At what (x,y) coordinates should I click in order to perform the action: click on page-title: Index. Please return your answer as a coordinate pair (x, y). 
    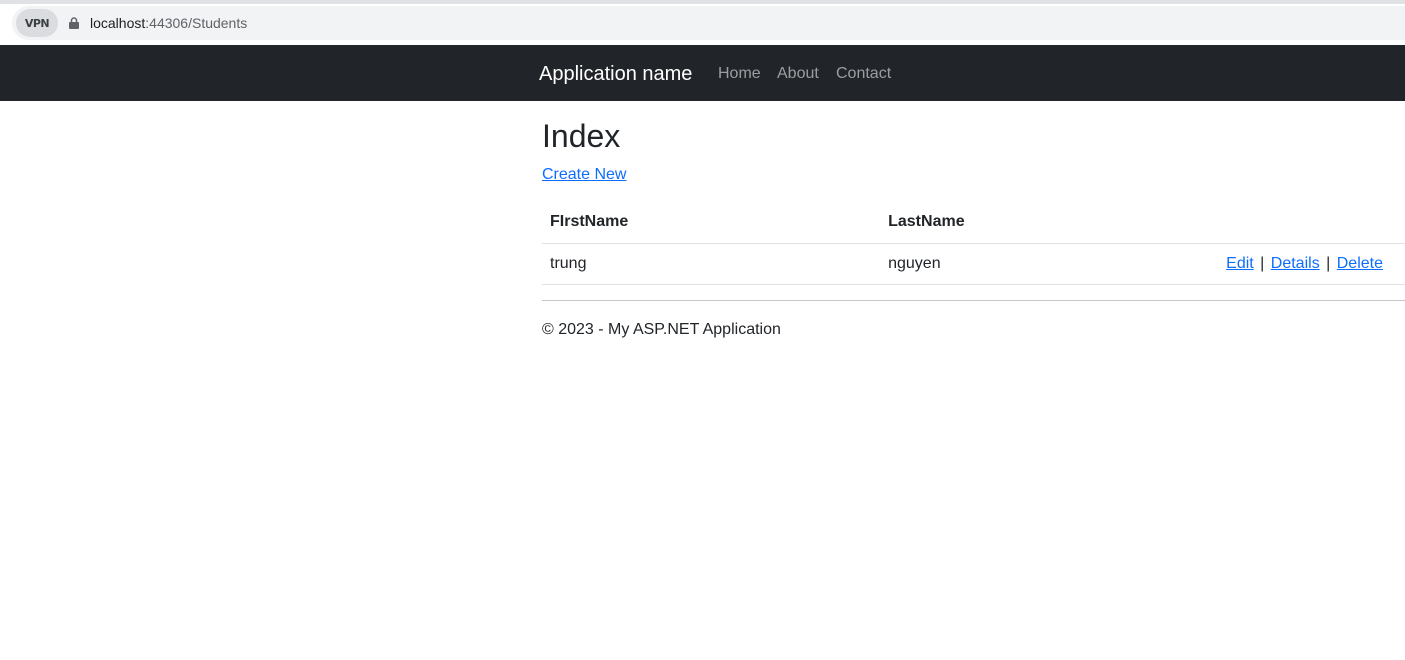
    Looking at the image, I should click on (581, 136).